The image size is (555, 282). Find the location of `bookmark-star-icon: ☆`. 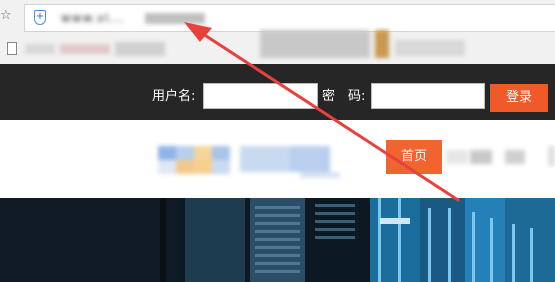

bookmark-star-icon: ☆ is located at coordinates (7, 16).